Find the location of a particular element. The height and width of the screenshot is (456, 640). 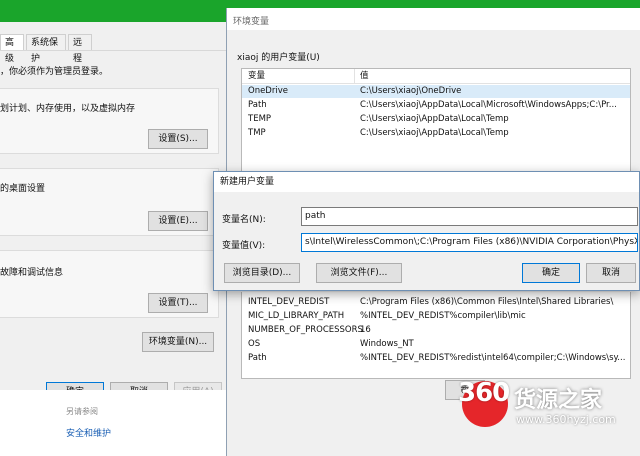

startup-recovery-description: 故障和调试信息 is located at coordinates (32, 273).